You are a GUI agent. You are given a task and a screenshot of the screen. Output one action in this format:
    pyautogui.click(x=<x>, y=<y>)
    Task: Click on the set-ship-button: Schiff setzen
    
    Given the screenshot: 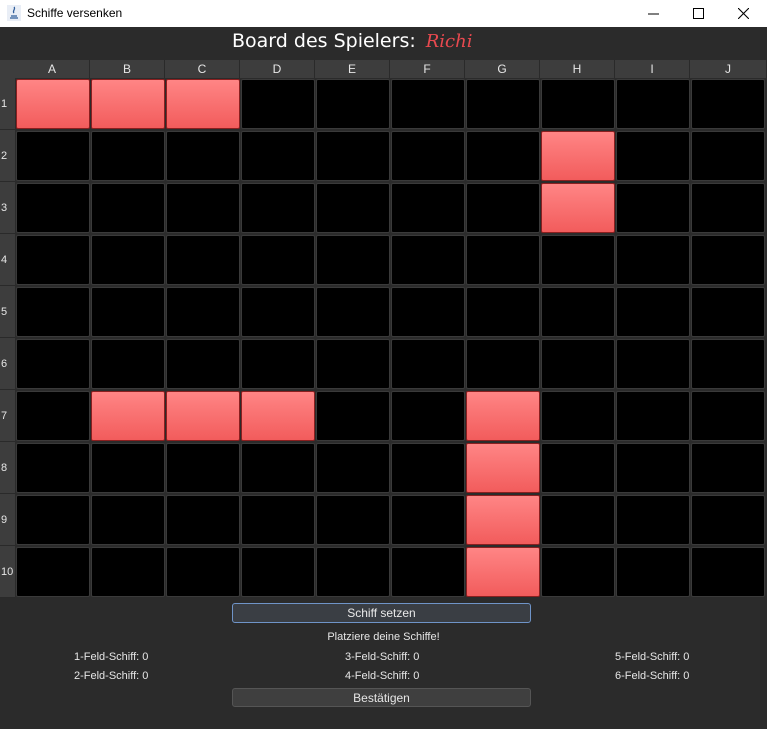 What is the action you would take?
    pyautogui.click(x=381, y=613)
    